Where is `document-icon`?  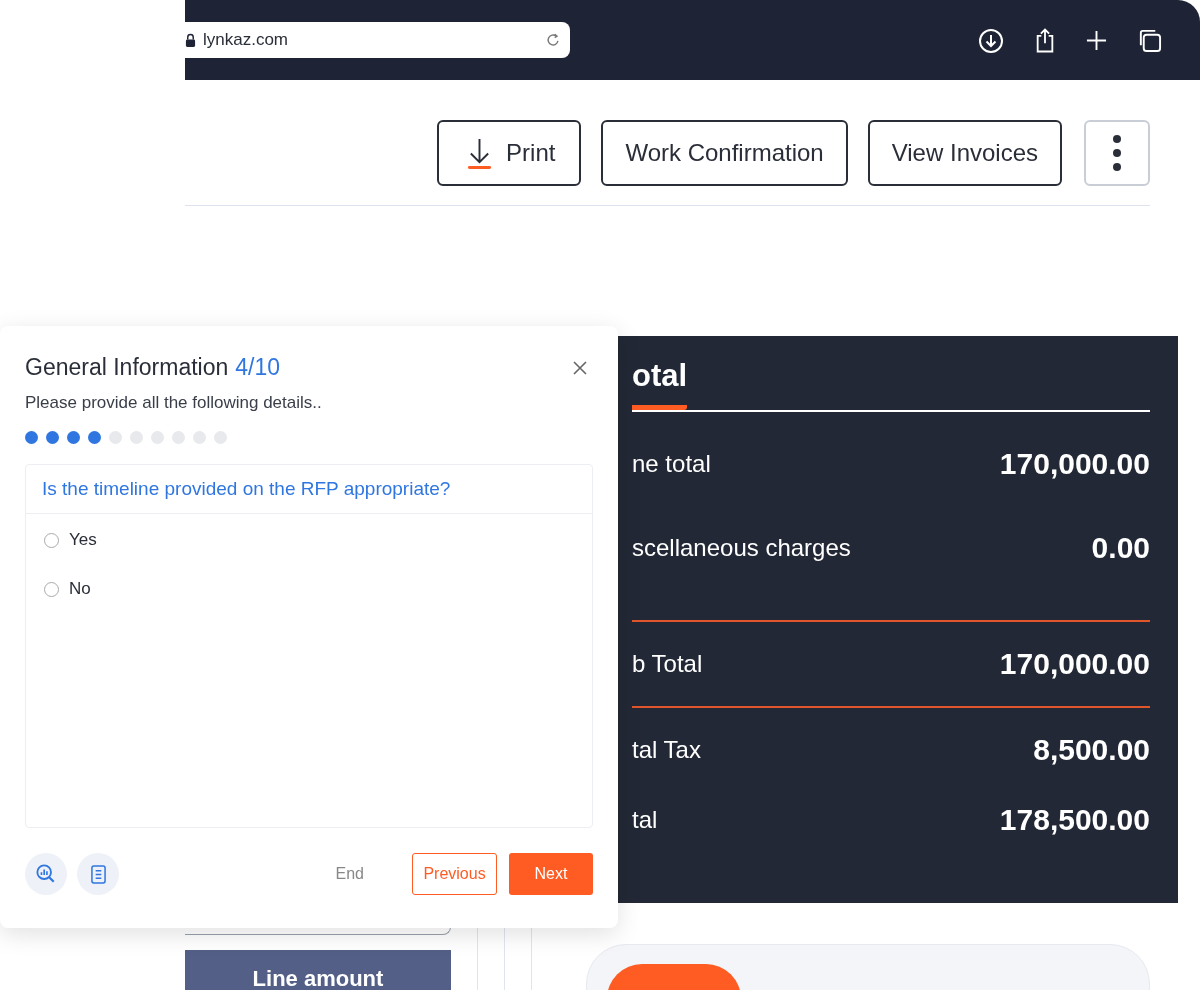 document-icon is located at coordinates (98, 874).